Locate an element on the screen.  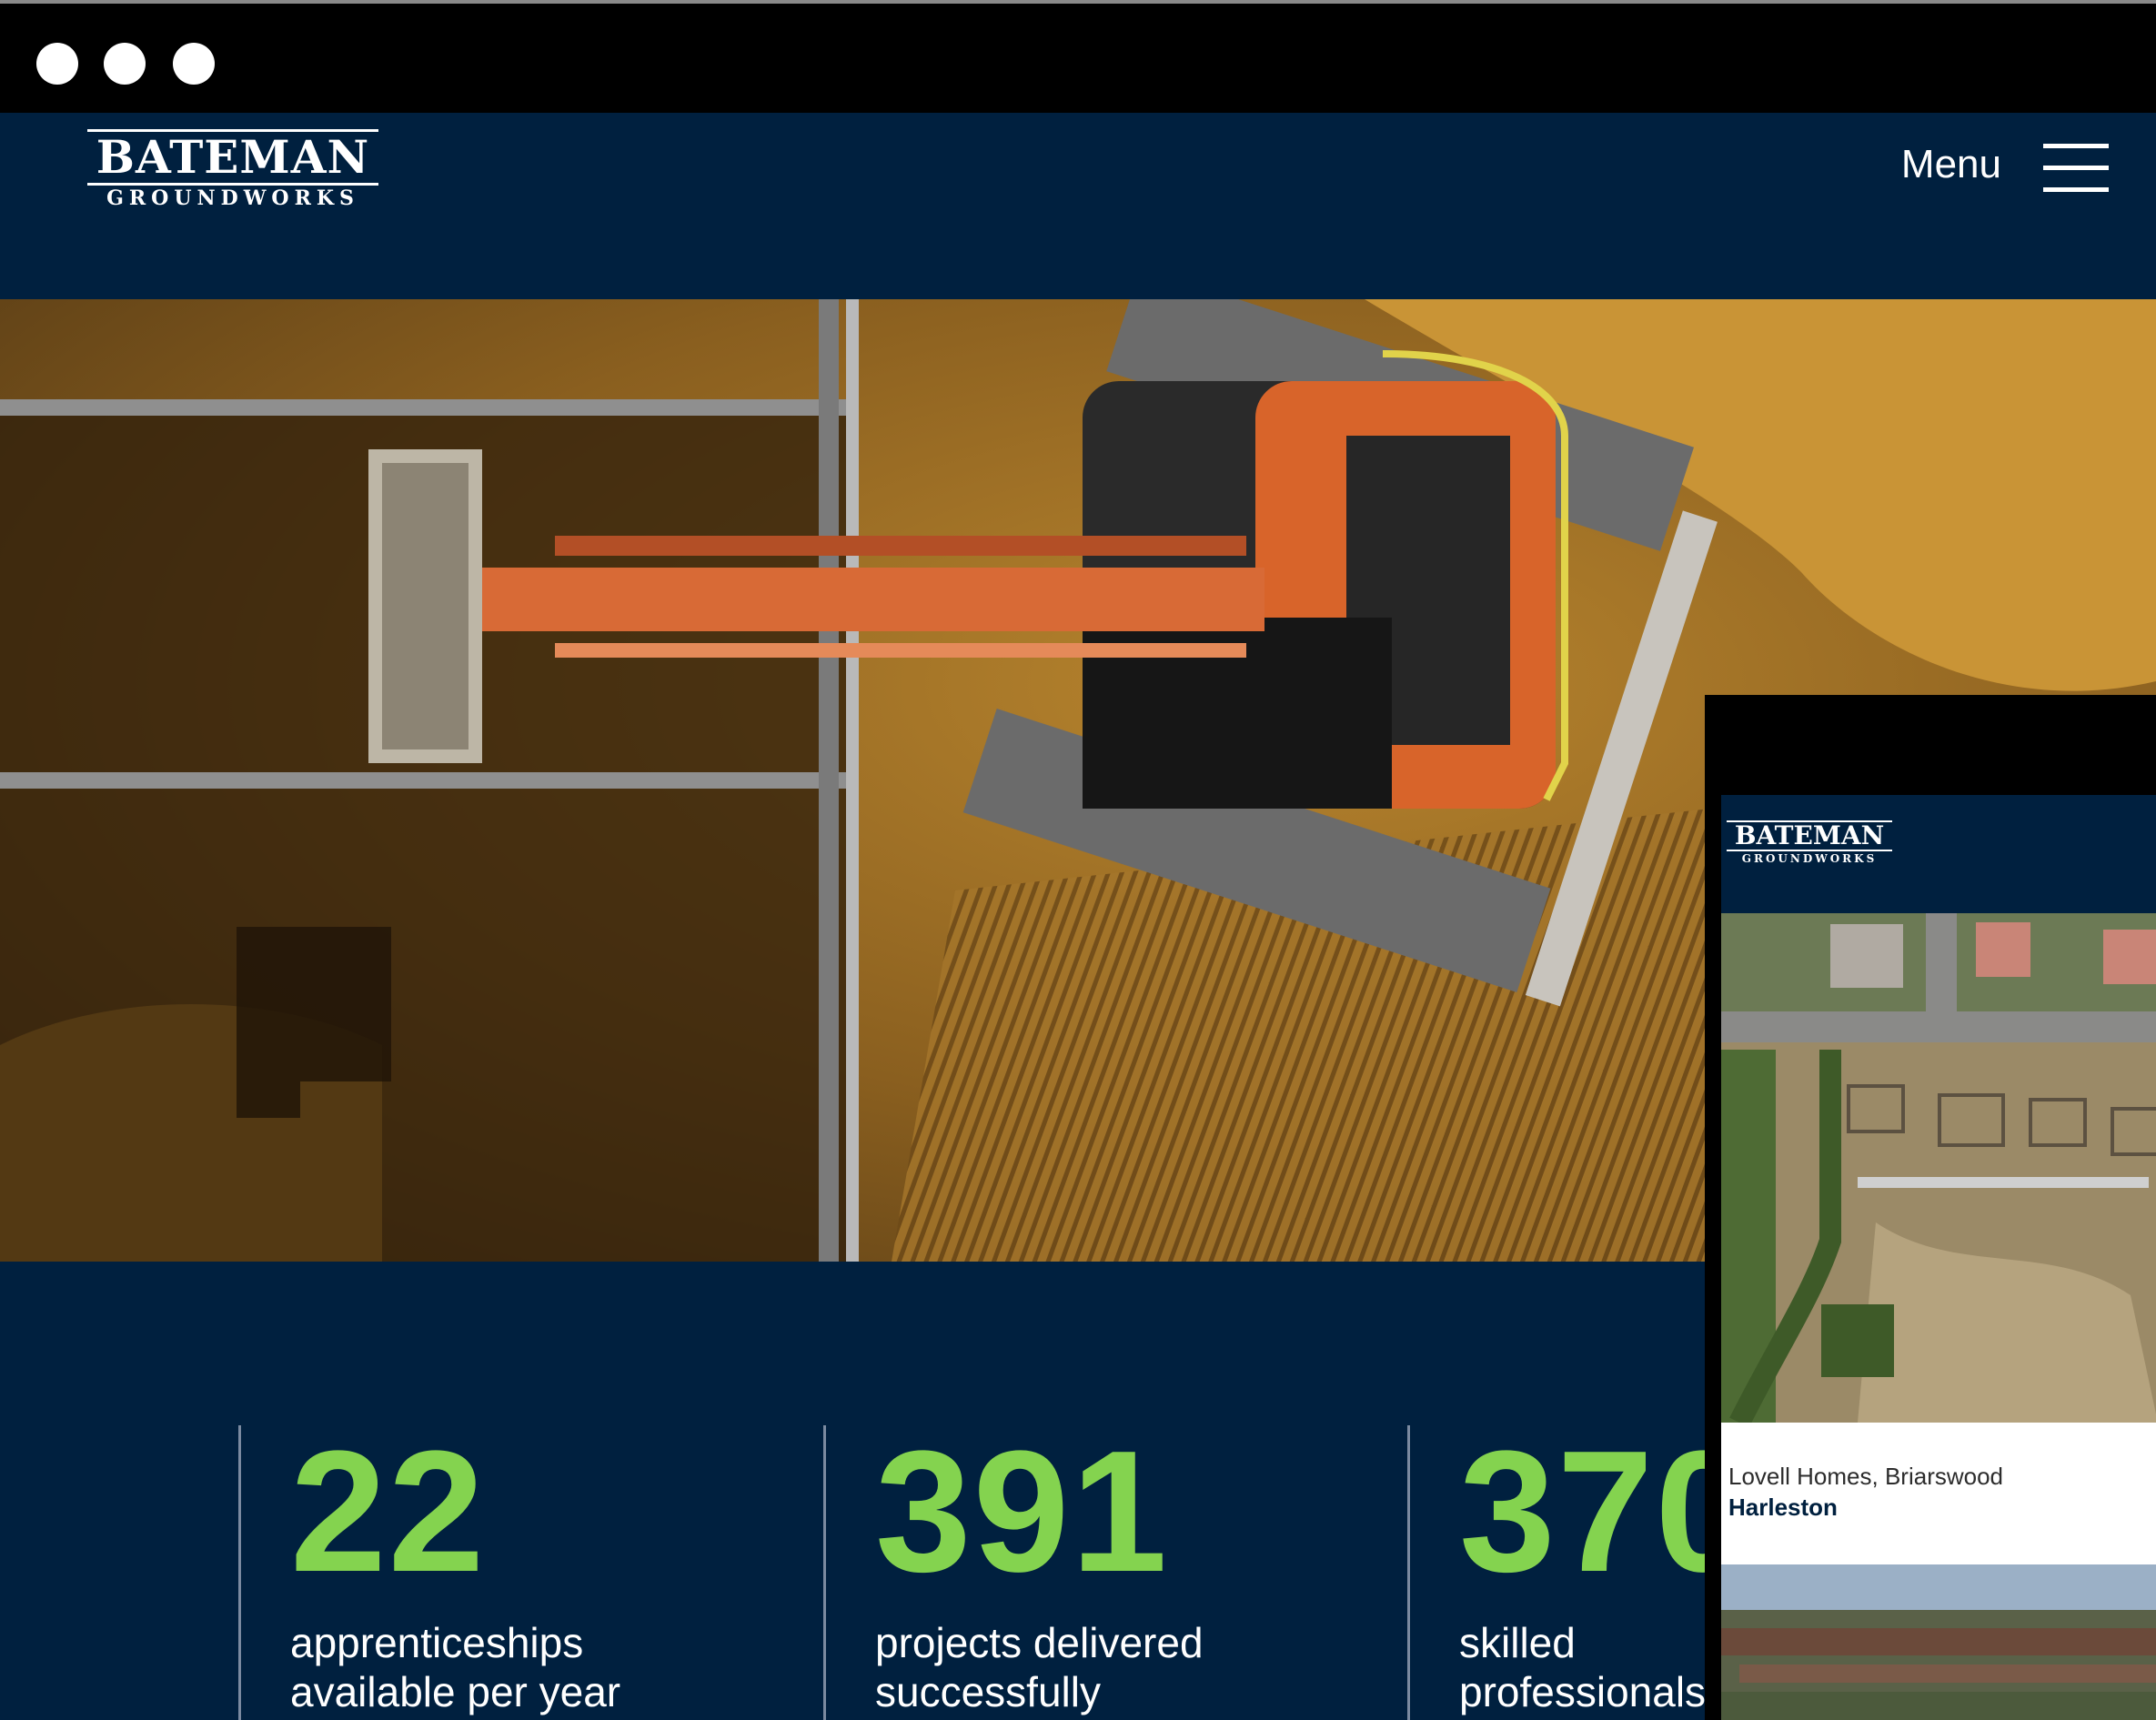
housing-site-aerial-illustration is located at coordinates (1938, 1168).